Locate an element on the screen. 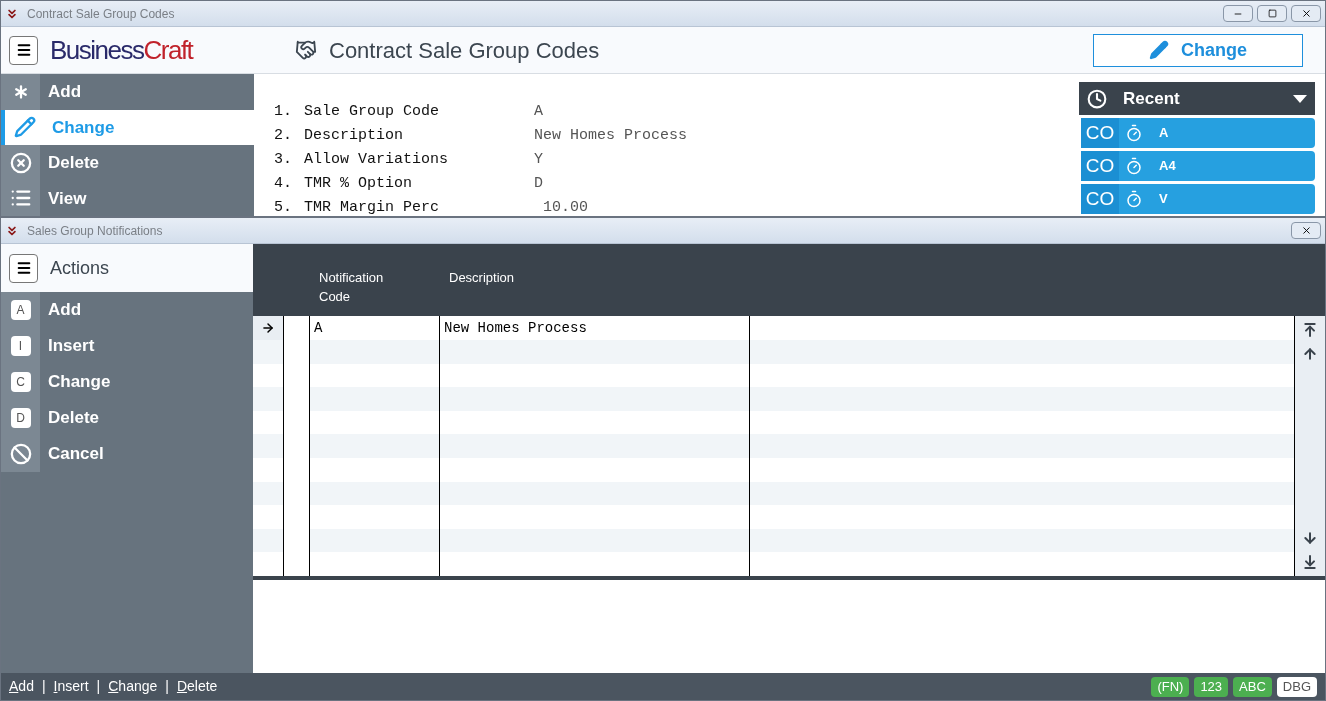  status-indicator: DBG is located at coordinates (1296, 686).